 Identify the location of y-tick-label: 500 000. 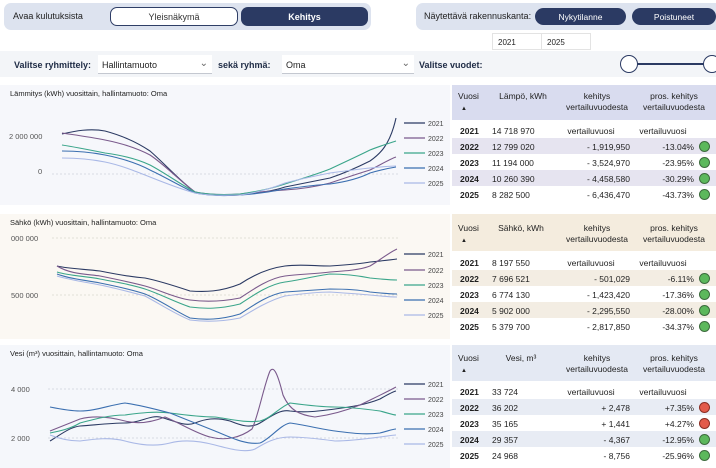
(24, 295).